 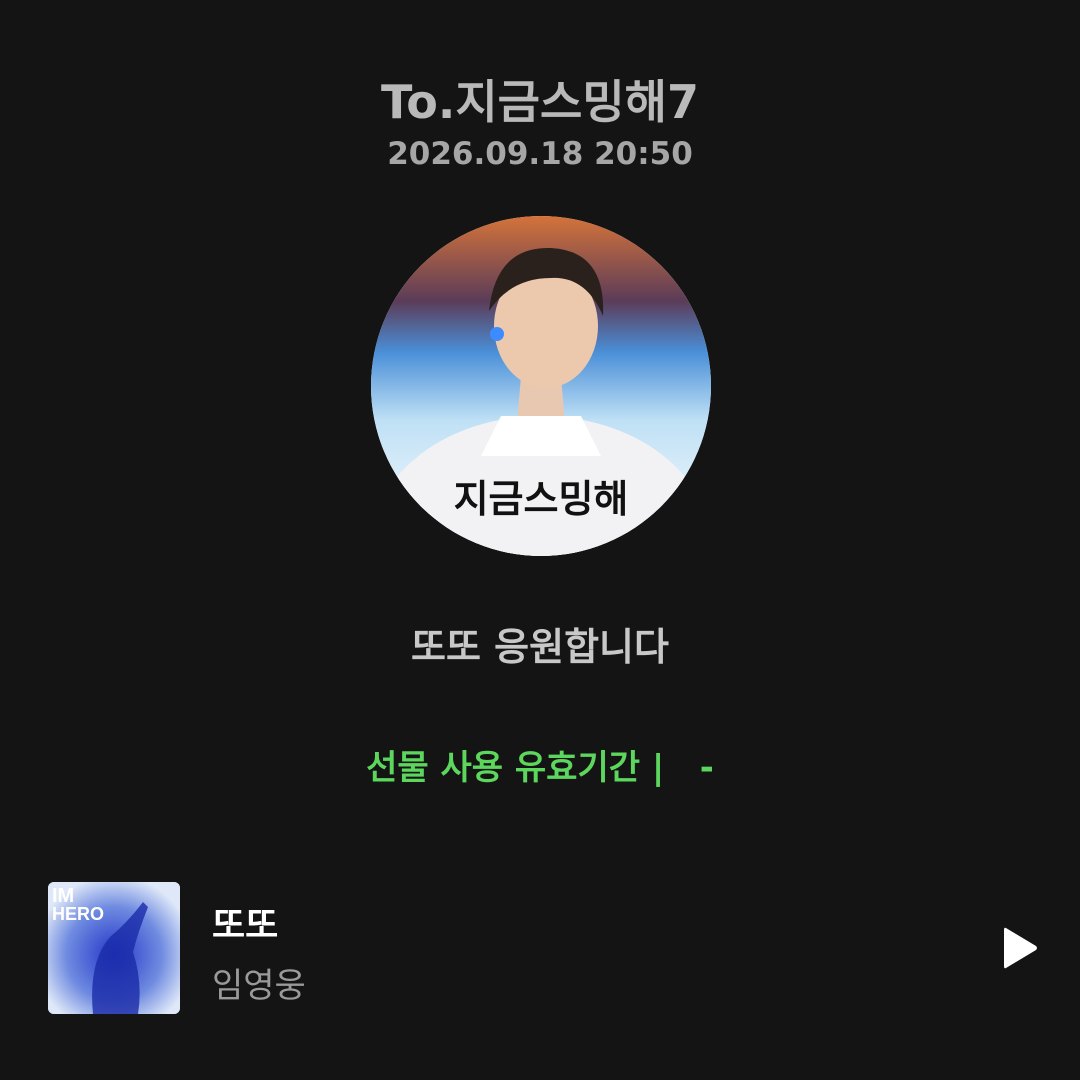 What do you see at coordinates (259, 986) in the screenshot?
I see `track-artist: 임영웅` at bounding box center [259, 986].